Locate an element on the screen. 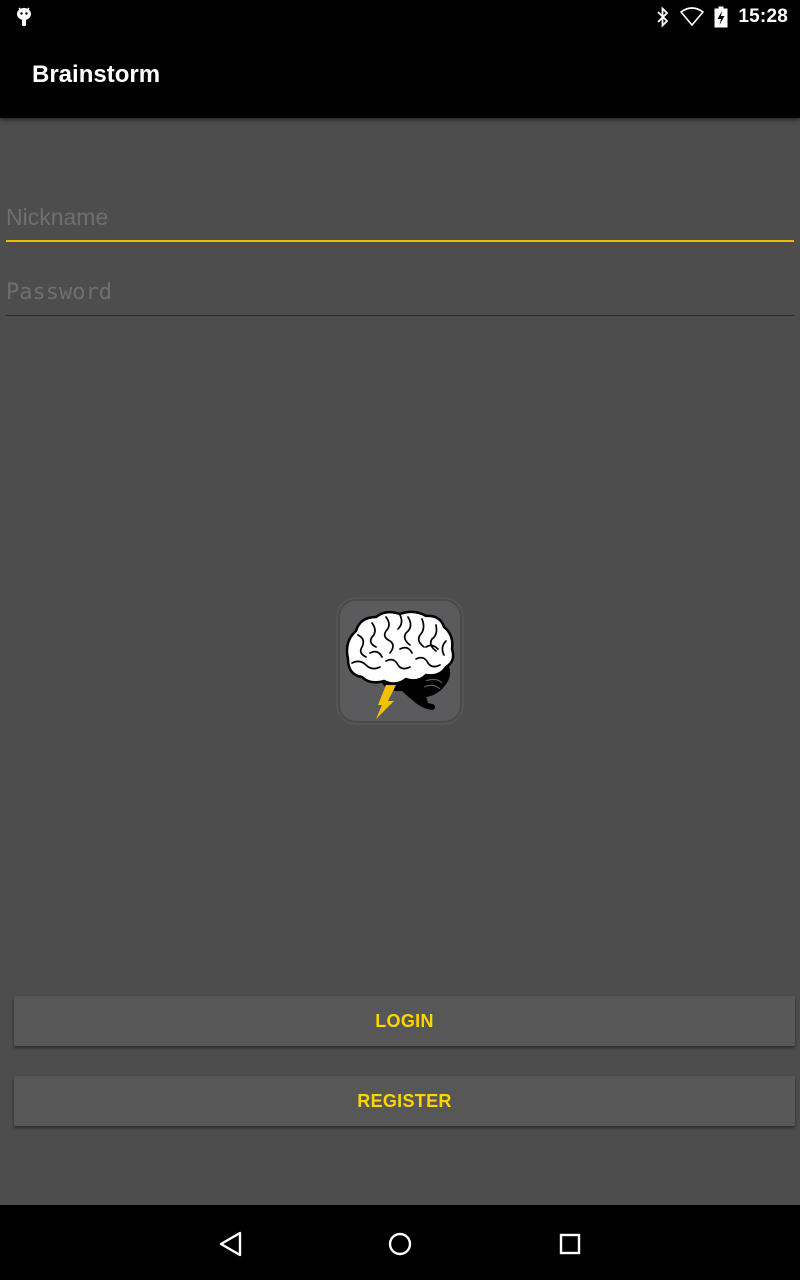 The height and width of the screenshot is (1280, 800). app-logo is located at coordinates (400, 661).